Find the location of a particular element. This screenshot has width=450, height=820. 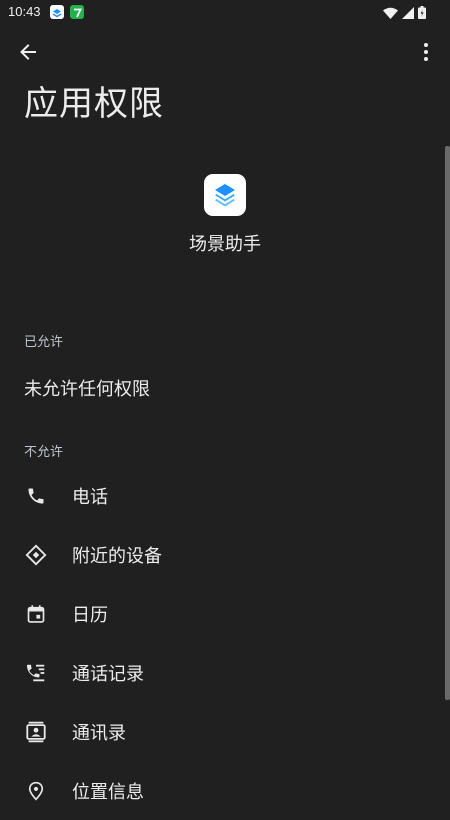

permission-label: 电话 is located at coordinates (90, 497).